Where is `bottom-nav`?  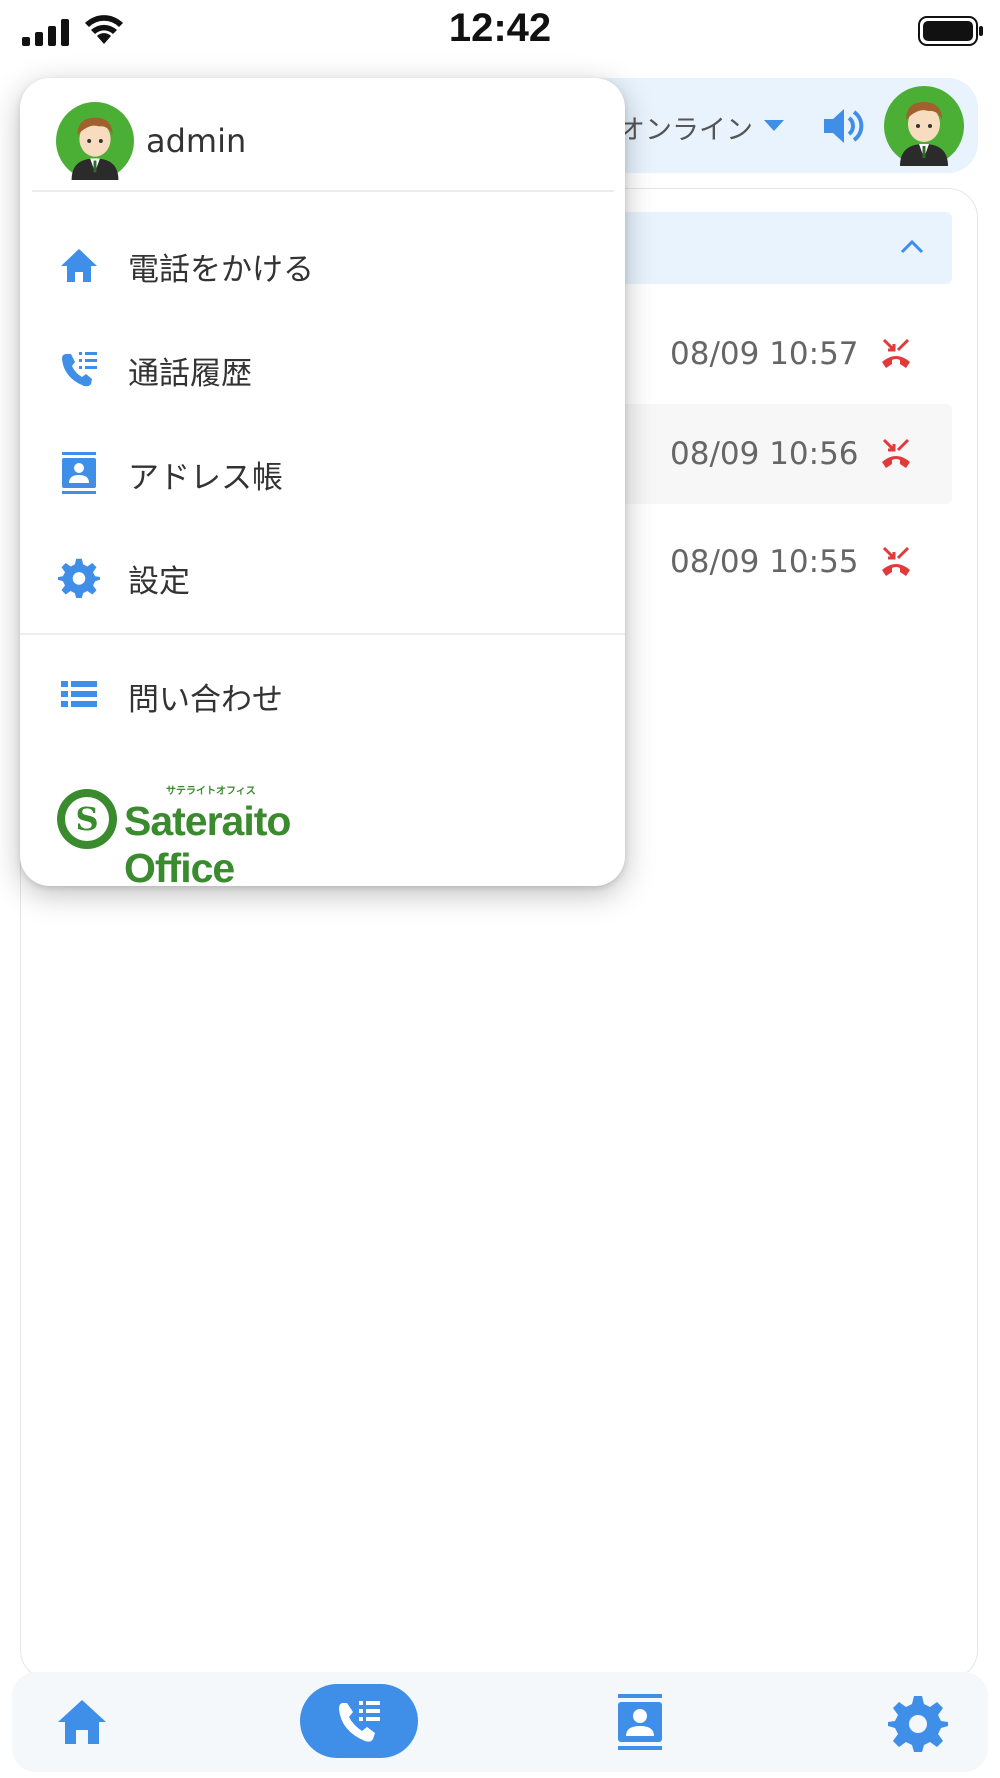 bottom-nav is located at coordinates (500, 1722).